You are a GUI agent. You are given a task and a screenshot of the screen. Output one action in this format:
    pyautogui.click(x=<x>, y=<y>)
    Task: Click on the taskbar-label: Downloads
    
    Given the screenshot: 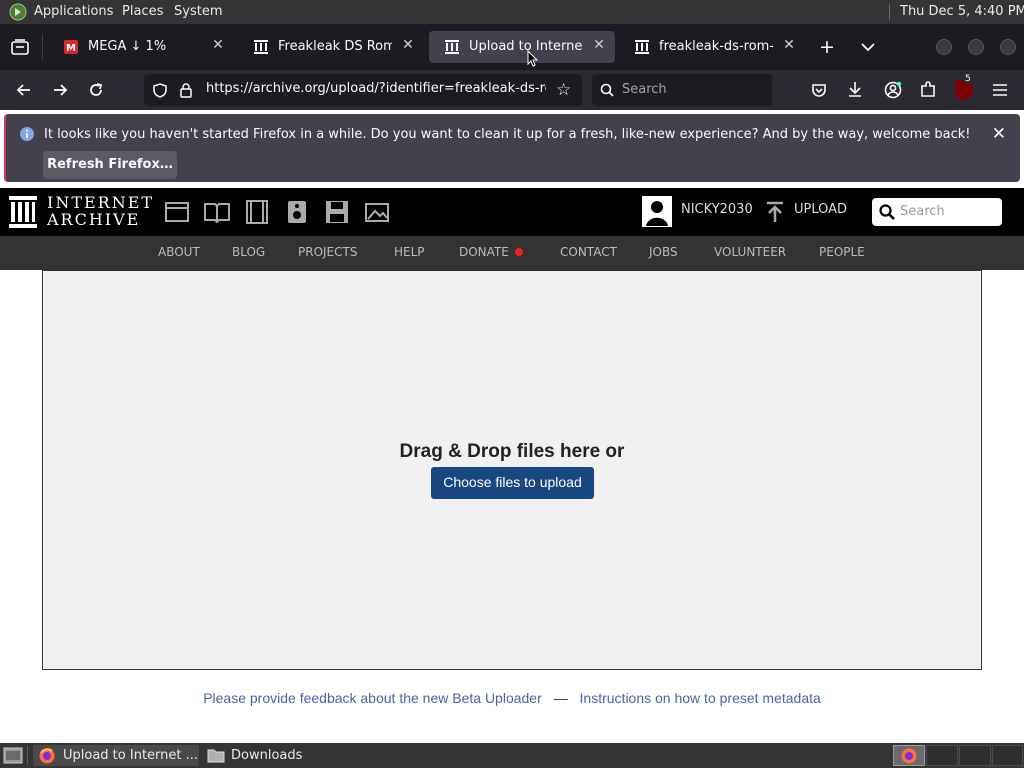 What is the action you would take?
    pyautogui.click(x=267, y=755)
    